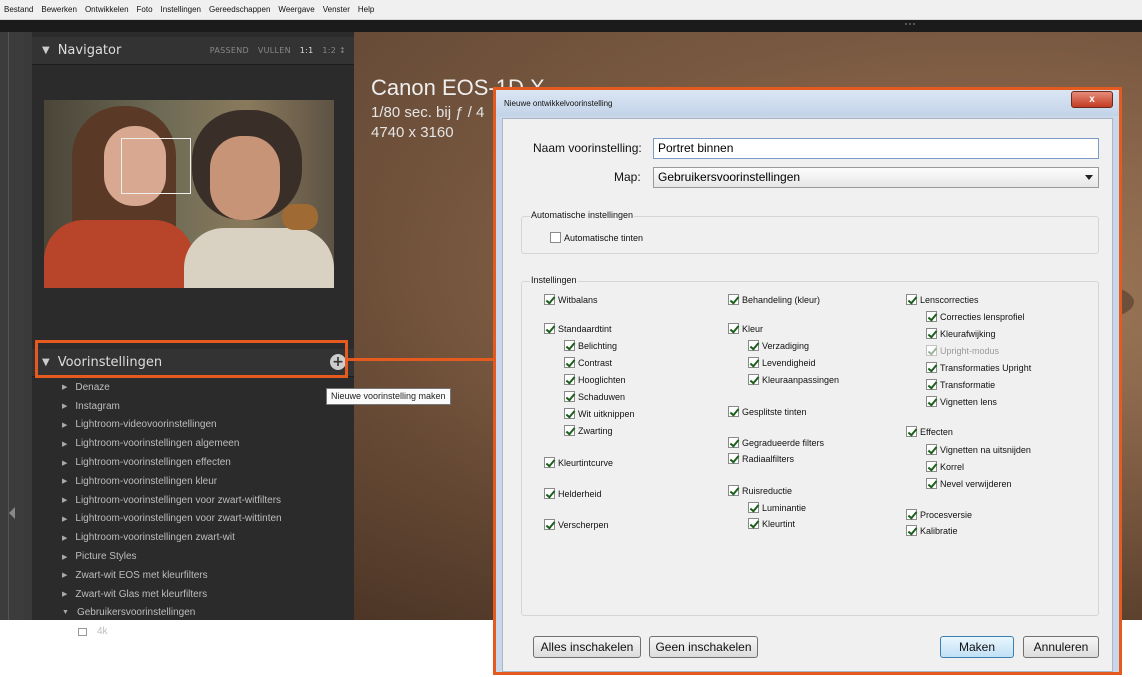 The image size is (1142, 677). I want to click on navigator-preview, so click(189, 194).